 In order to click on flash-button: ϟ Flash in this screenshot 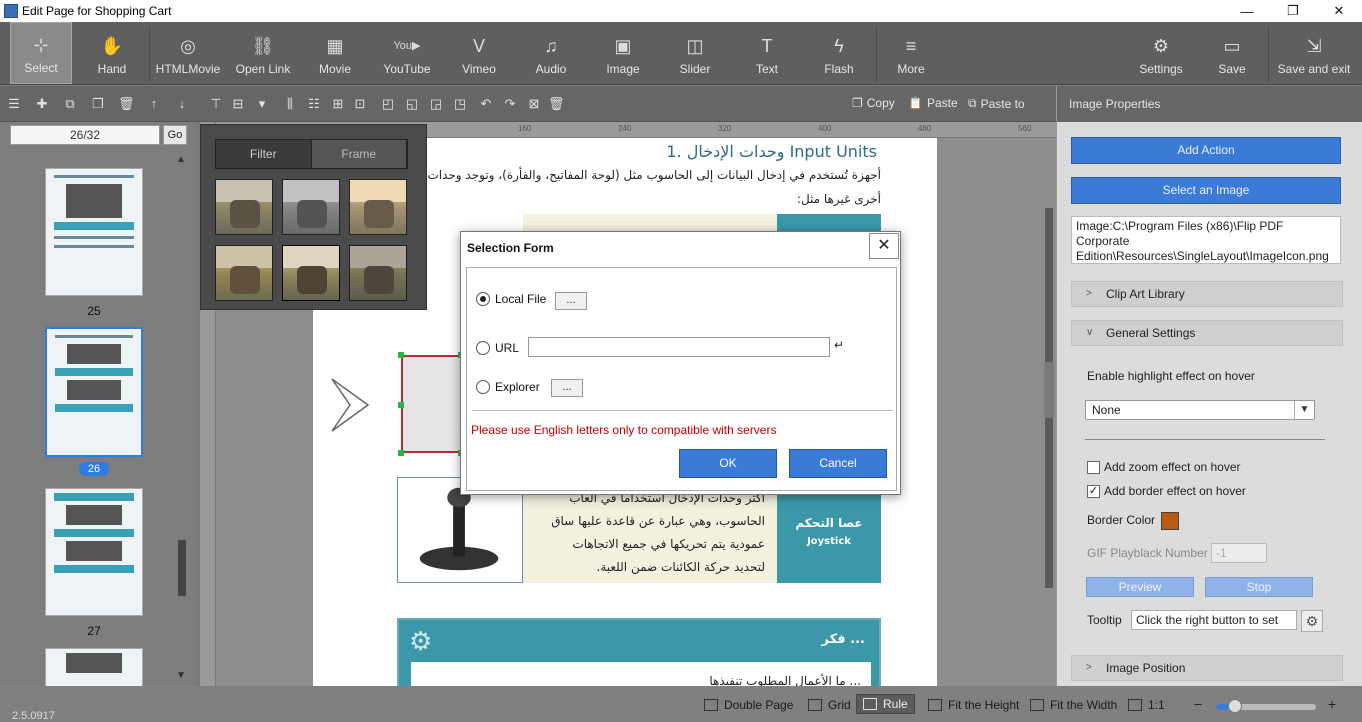, I will do `click(839, 53)`.